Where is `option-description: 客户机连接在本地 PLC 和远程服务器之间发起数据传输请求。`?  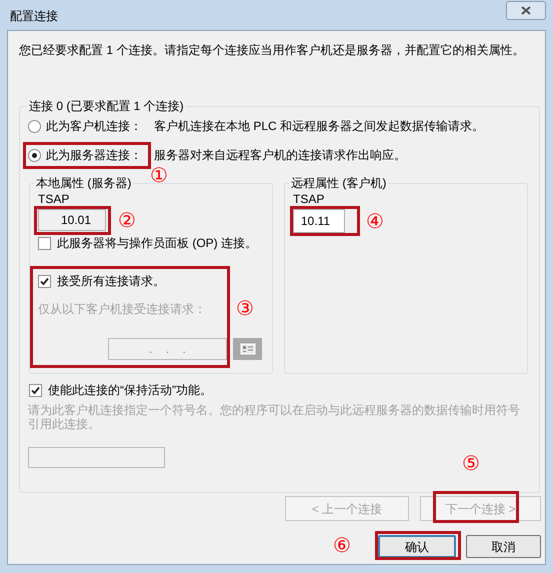 option-description: 客户机连接在本地 PLC 和远程服务器之间发起数据传输请求。 is located at coordinates (319, 126).